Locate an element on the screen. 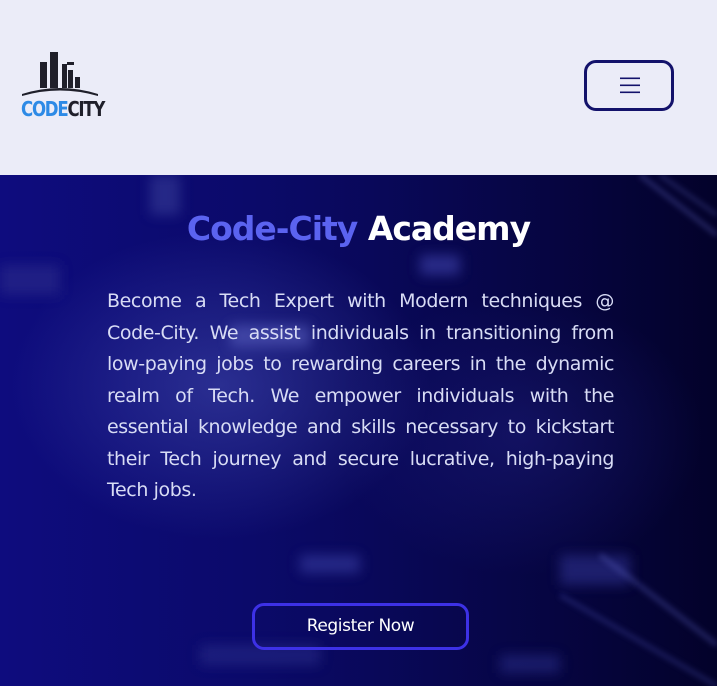 The width and height of the screenshot is (717, 686). city-skyline-icon is located at coordinates (60, 74).